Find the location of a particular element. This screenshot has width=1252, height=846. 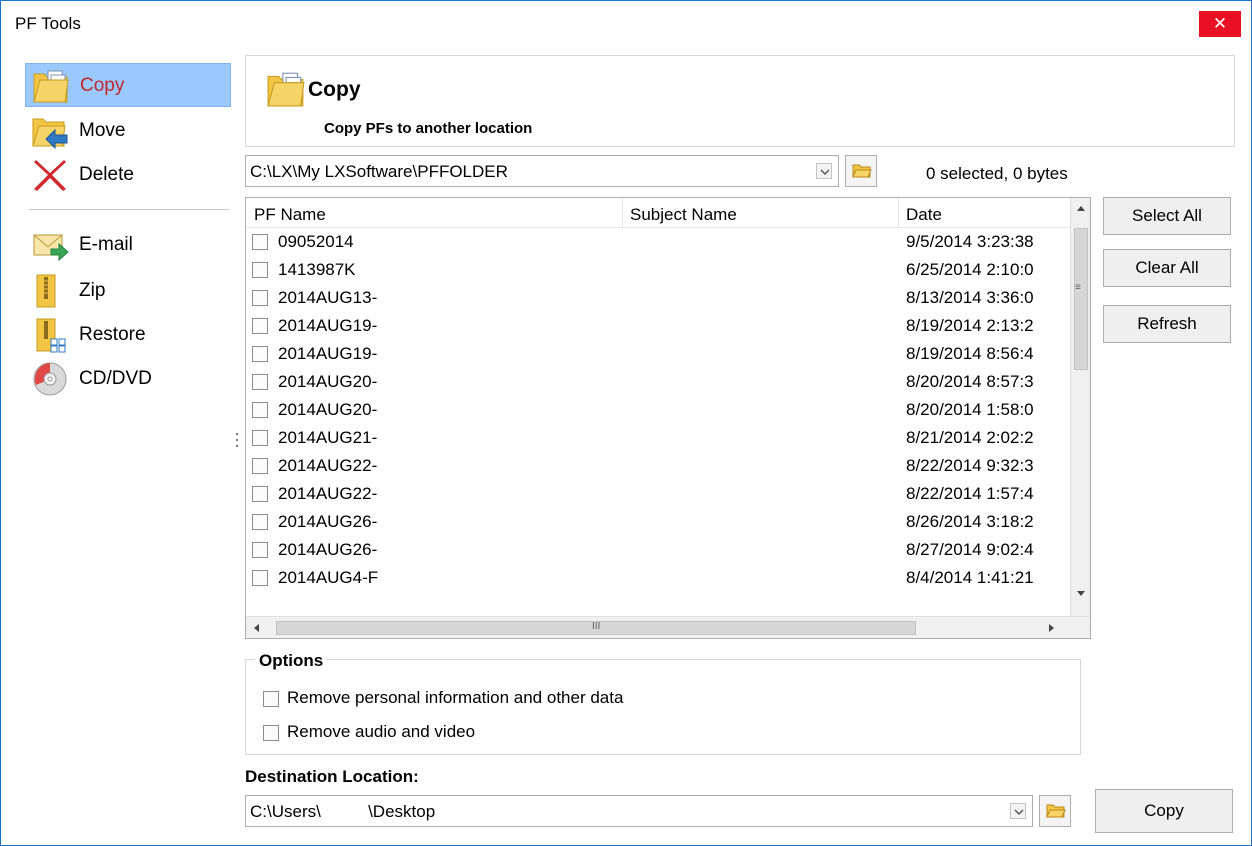

table-row: 2014AUG20- 8/20/2014 8:57:3 is located at coordinates (659, 382).